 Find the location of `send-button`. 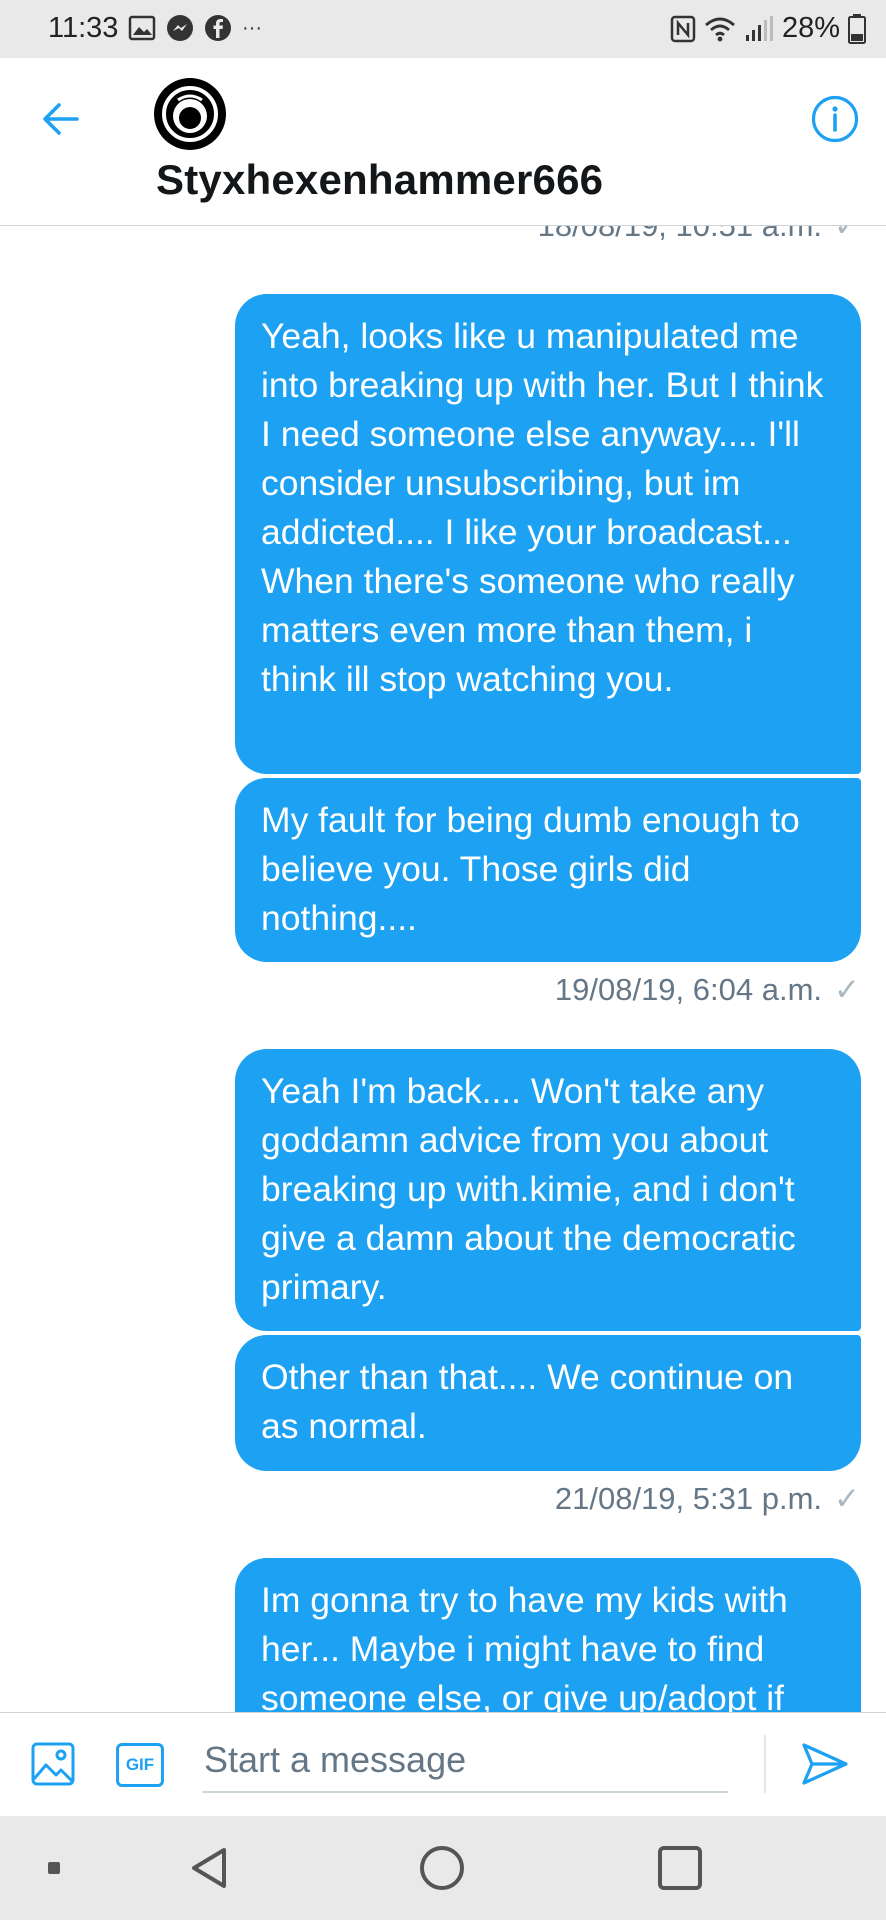

send-button is located at coordinates (826, 1765).